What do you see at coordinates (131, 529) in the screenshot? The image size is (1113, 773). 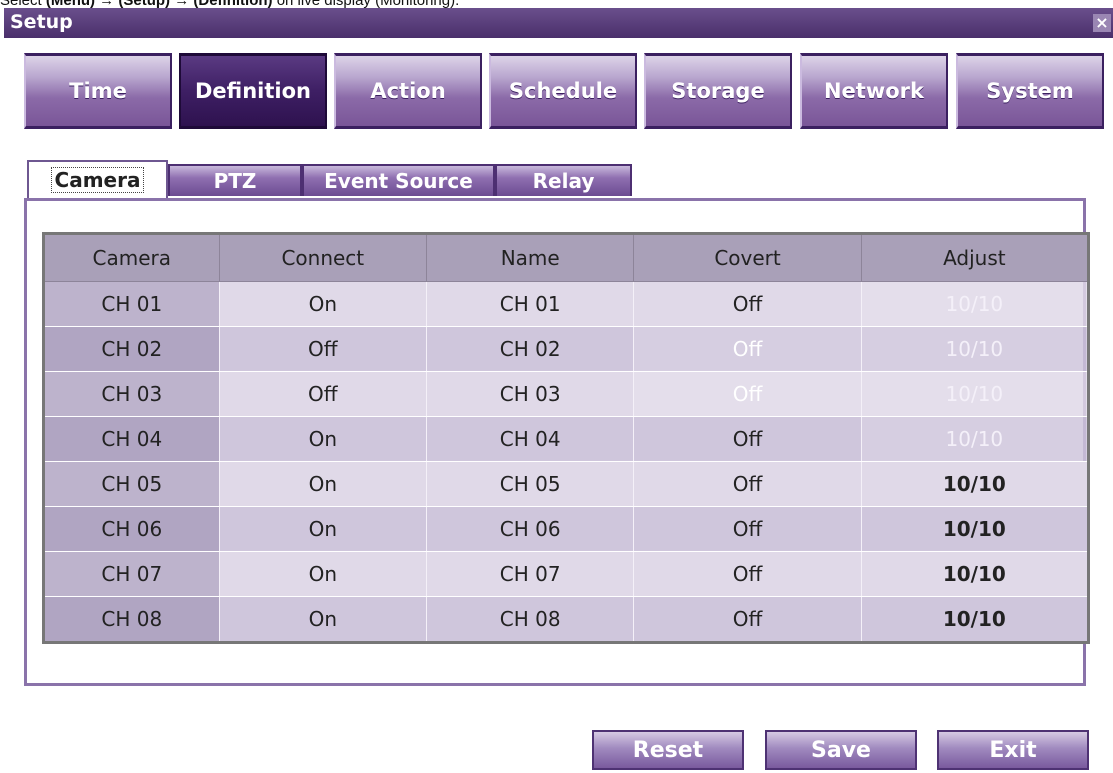 I see `cell-camera: CH 06` at bounding box center [131, 529].